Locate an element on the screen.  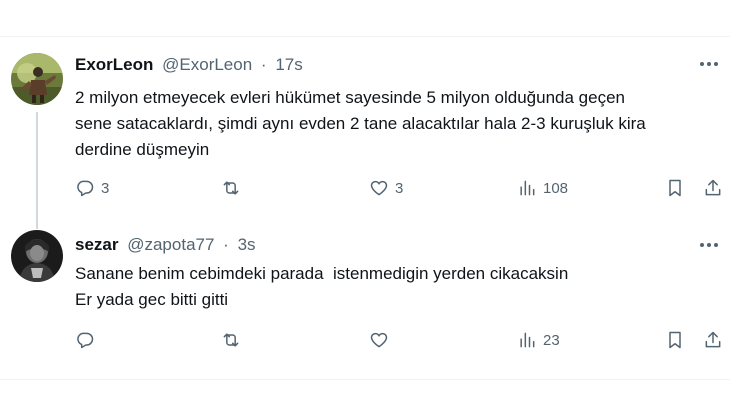
tweet-header: ExorLeon @ExorLeon · 17s is located at coordinates (189, 65).